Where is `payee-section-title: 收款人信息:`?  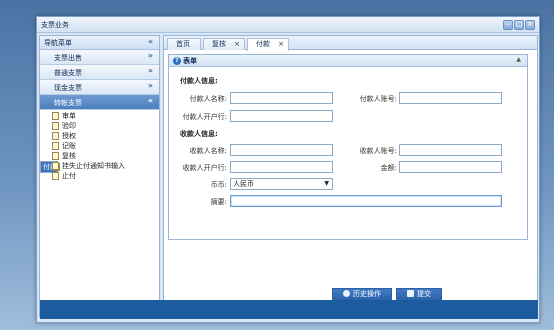
payee-section-title: 收款人信息: is located at coordinates (199, 134).